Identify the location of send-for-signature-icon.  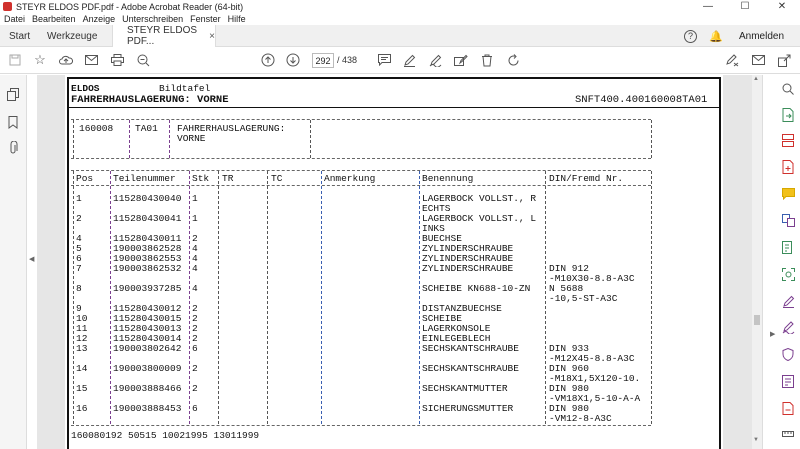
(788, 327).